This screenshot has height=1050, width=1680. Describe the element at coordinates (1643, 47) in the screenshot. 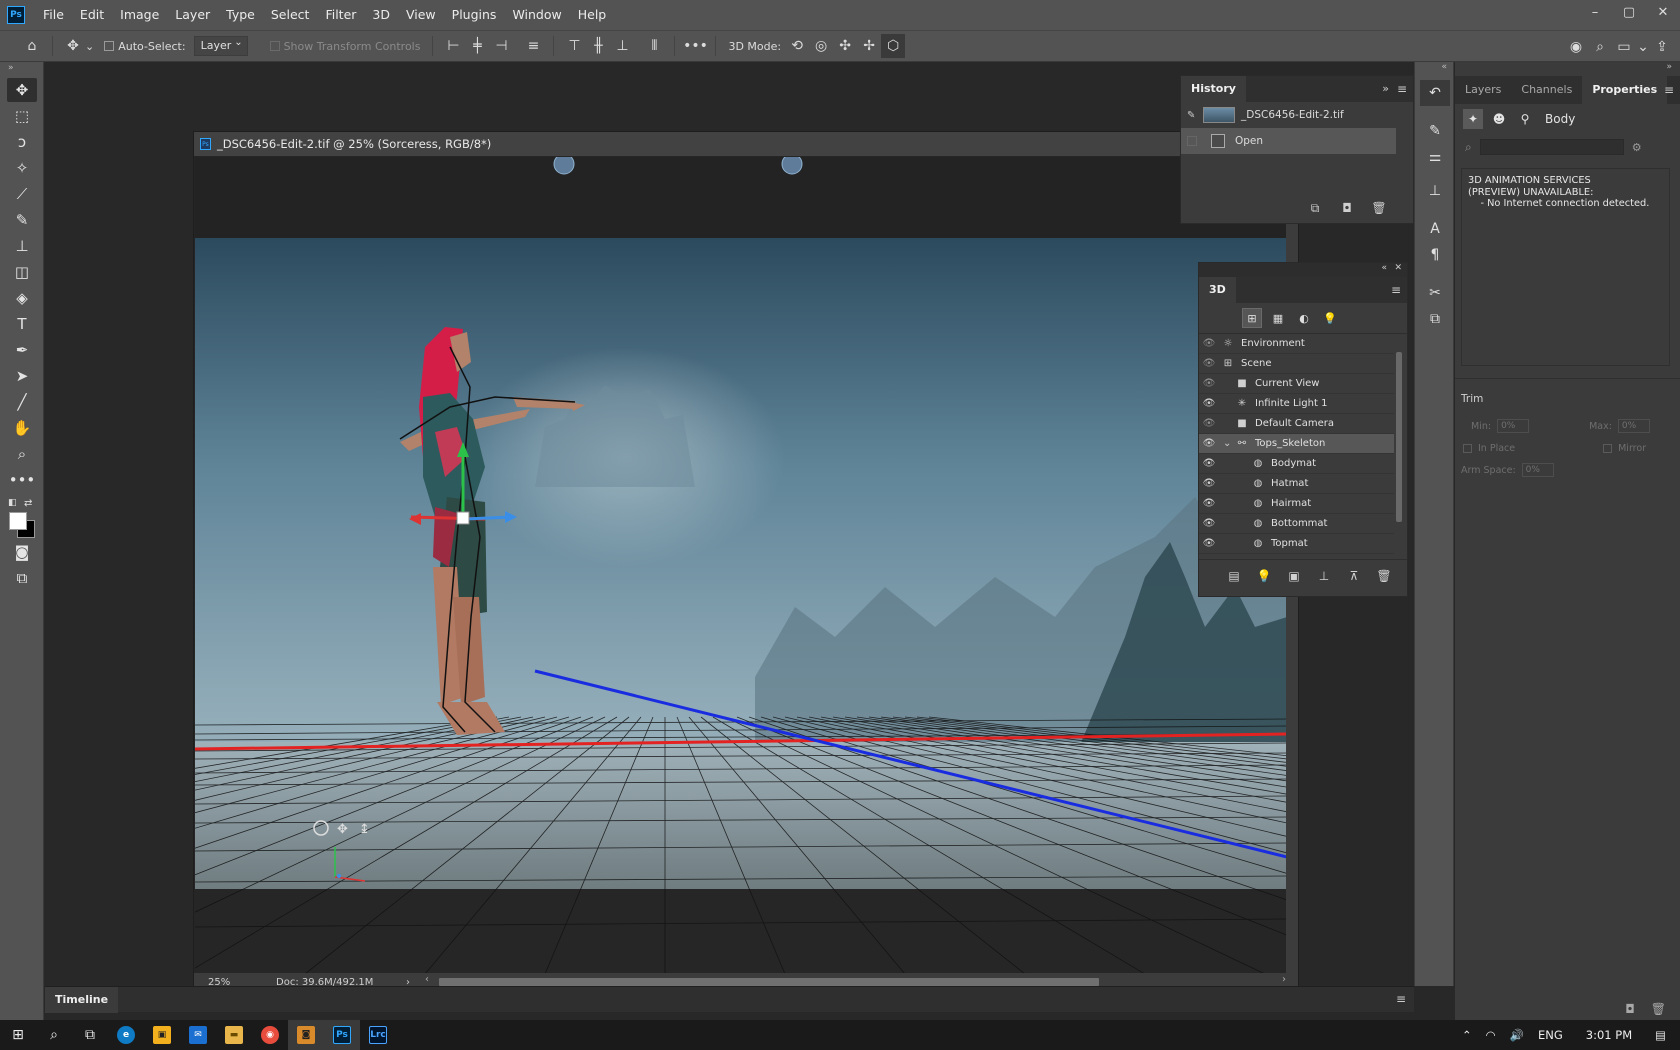

I see `workspace-chevron-icon: ⌄` at that location.